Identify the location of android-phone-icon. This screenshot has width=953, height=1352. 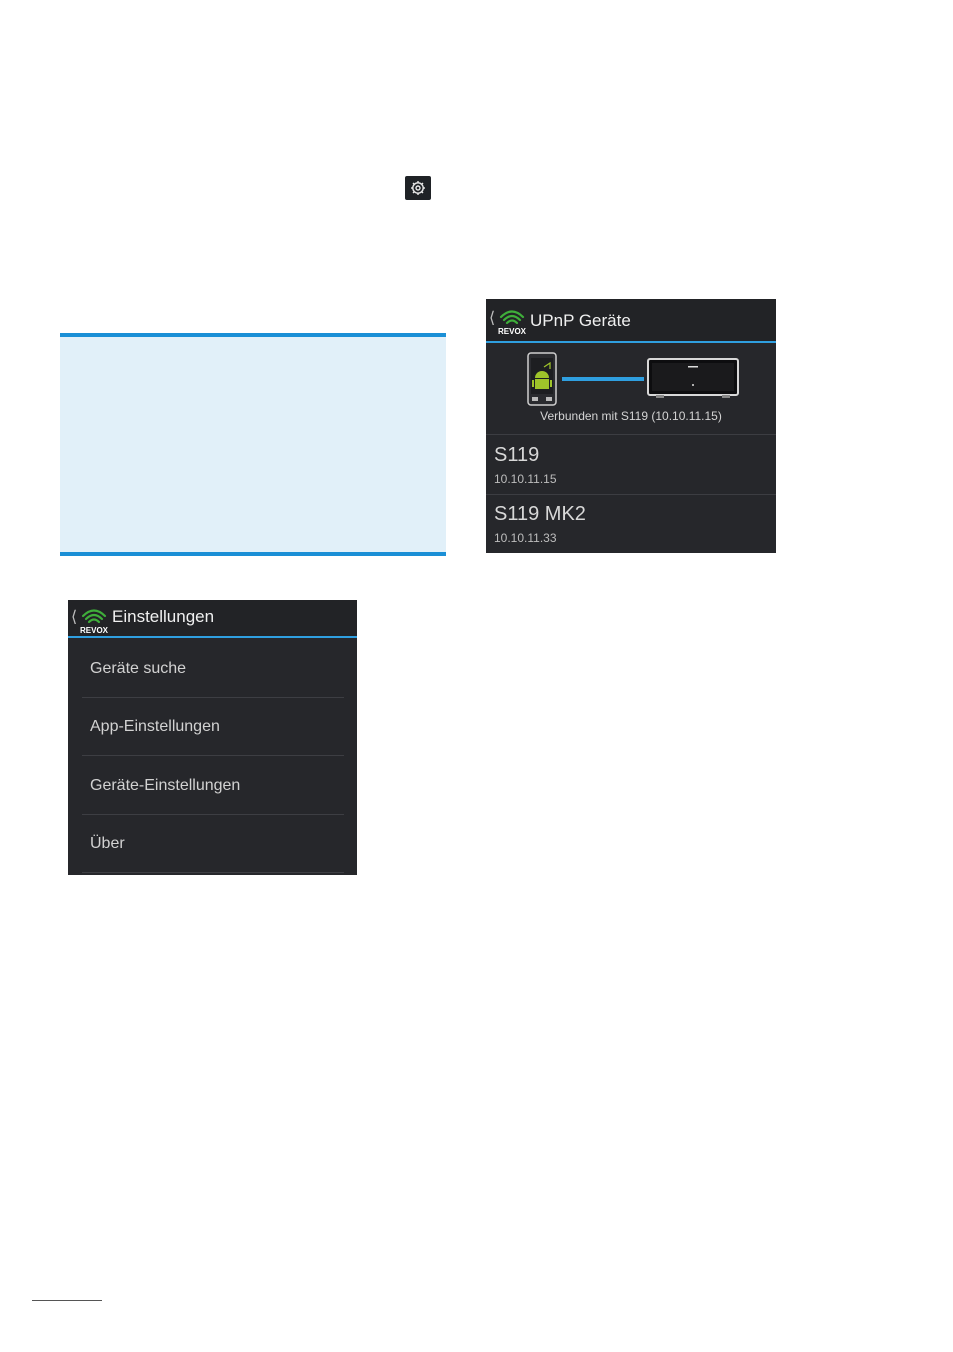
(542, 379).